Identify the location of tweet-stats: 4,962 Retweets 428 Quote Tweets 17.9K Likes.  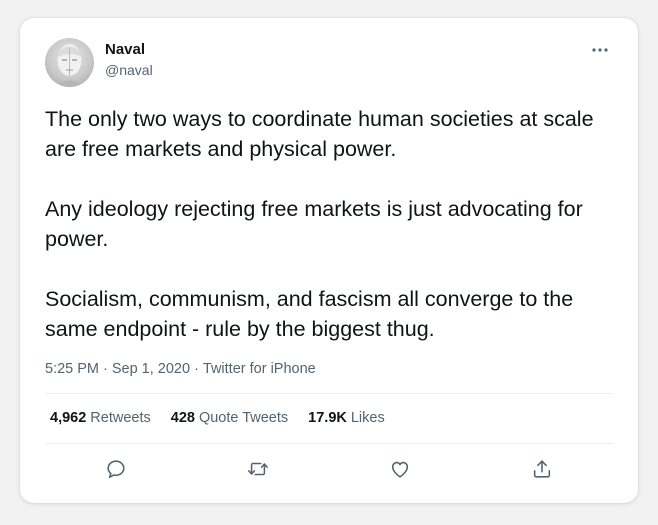
(217, 418).